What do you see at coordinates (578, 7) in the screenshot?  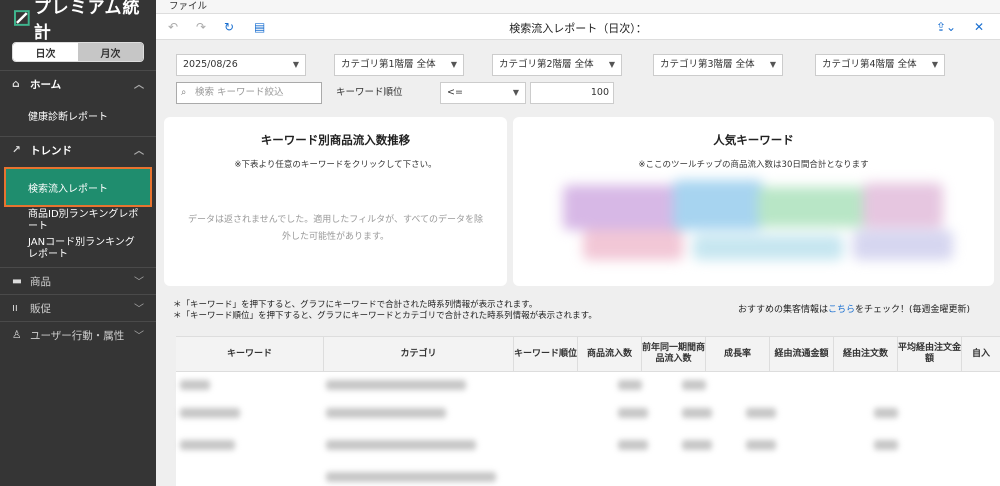 I see `menu-bar: ファイル` at bounding box center [578, 7].